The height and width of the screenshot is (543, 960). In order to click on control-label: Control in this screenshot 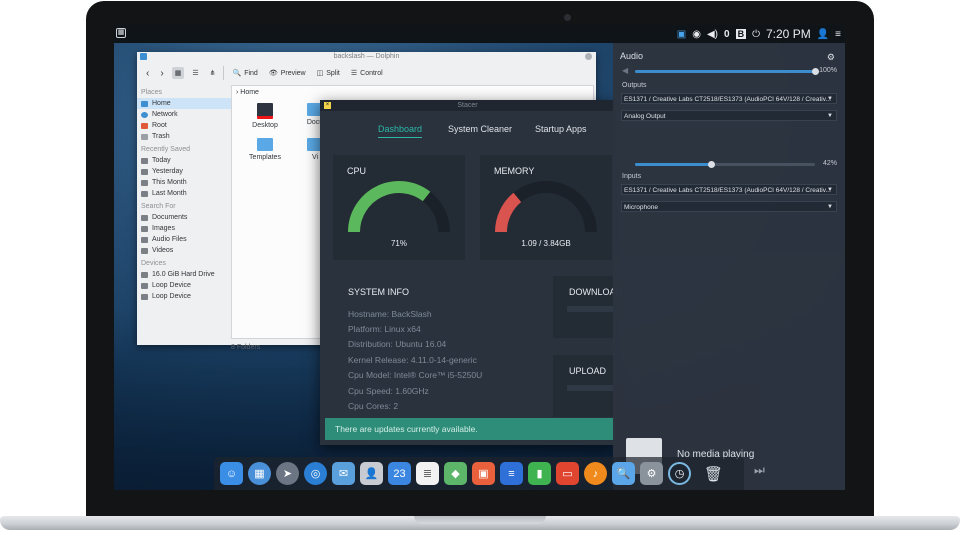, I will do `click(371, 73)`.